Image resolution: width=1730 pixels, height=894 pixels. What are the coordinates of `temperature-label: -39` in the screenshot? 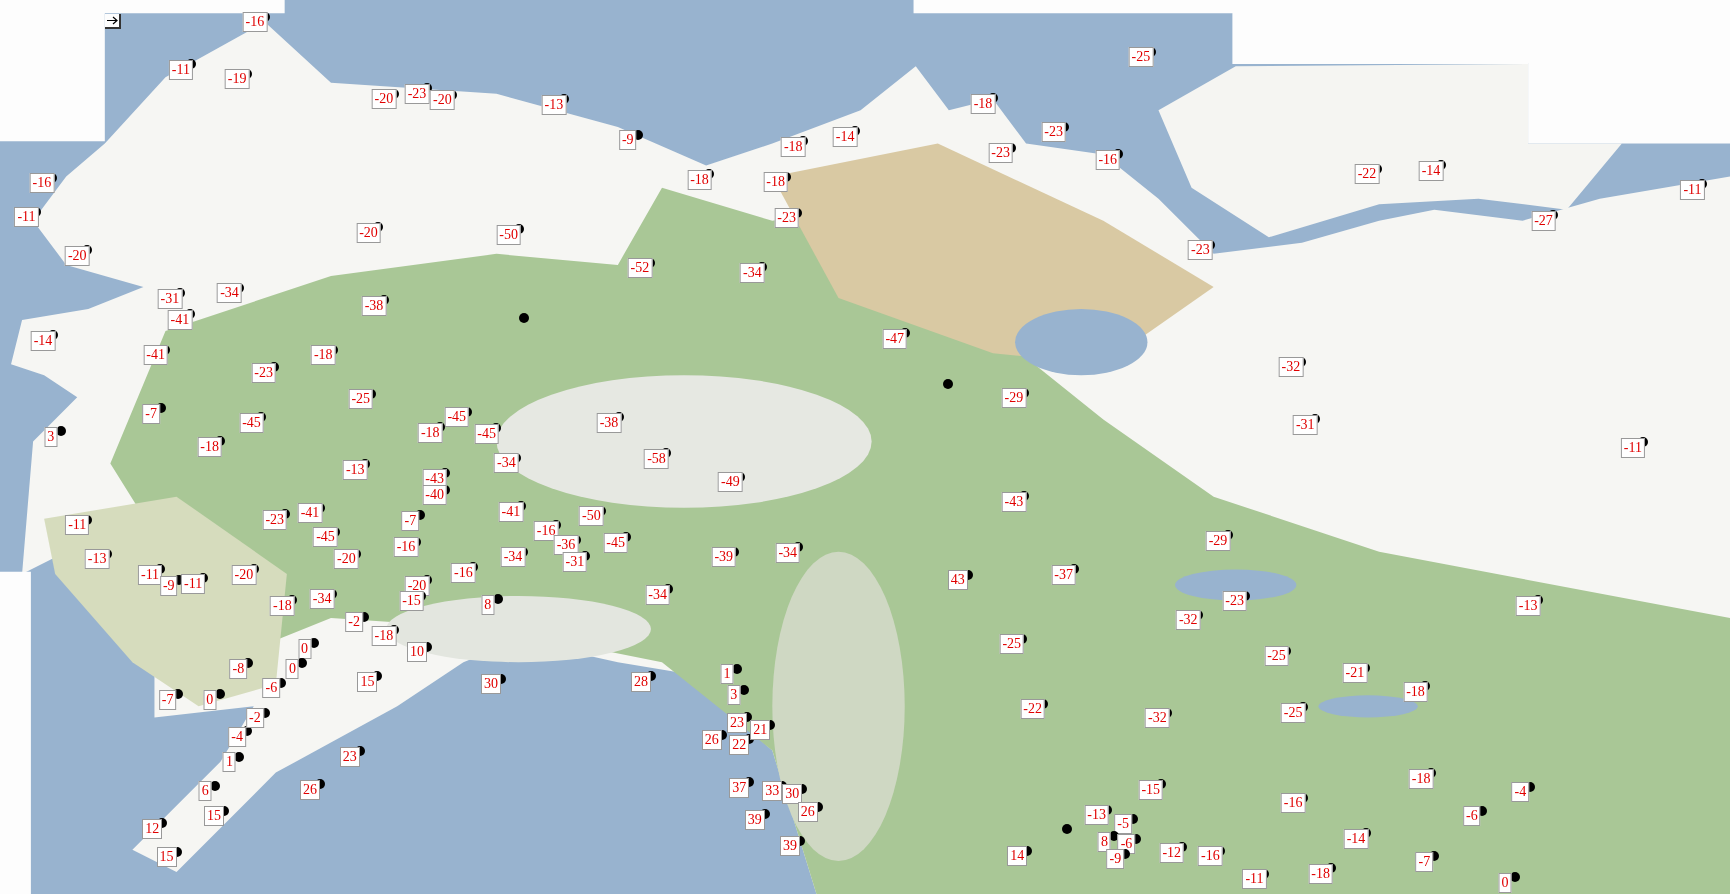 It's located at (724, 557).